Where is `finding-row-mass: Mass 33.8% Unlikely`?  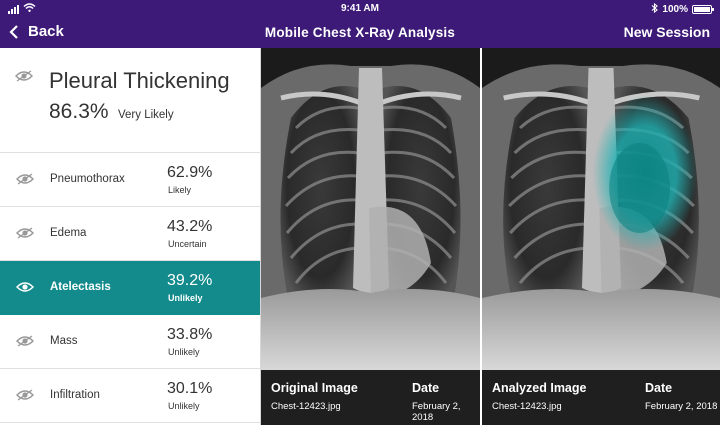
finding-row-mass: Mass 33.8% Unlikely is located at coordinates (130, 342).